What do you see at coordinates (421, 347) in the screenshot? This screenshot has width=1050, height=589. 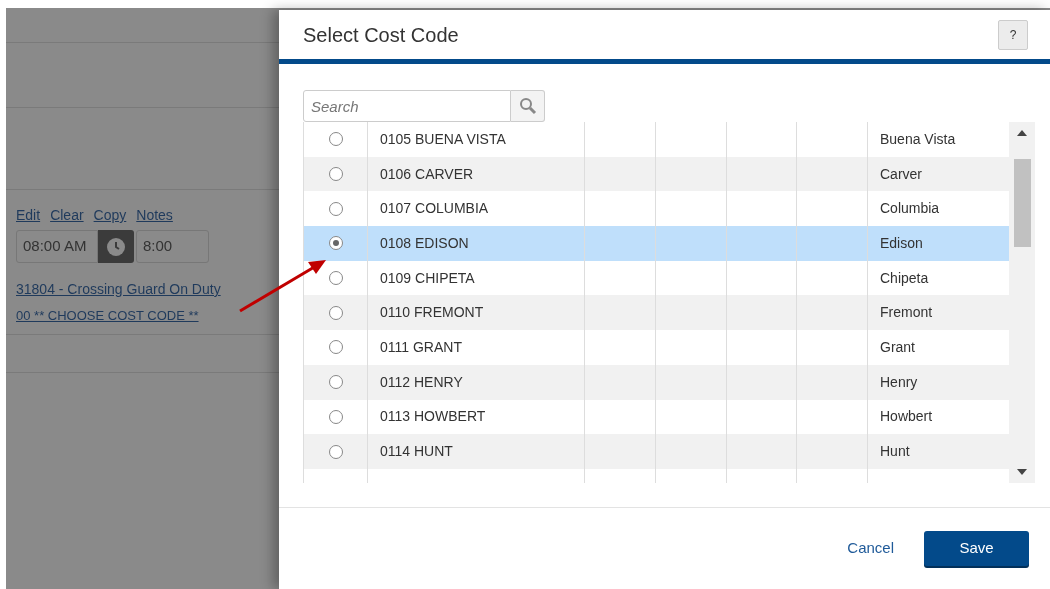 I see `table-cell-text: 0111 GRANT` at bounding box center [421, 347].